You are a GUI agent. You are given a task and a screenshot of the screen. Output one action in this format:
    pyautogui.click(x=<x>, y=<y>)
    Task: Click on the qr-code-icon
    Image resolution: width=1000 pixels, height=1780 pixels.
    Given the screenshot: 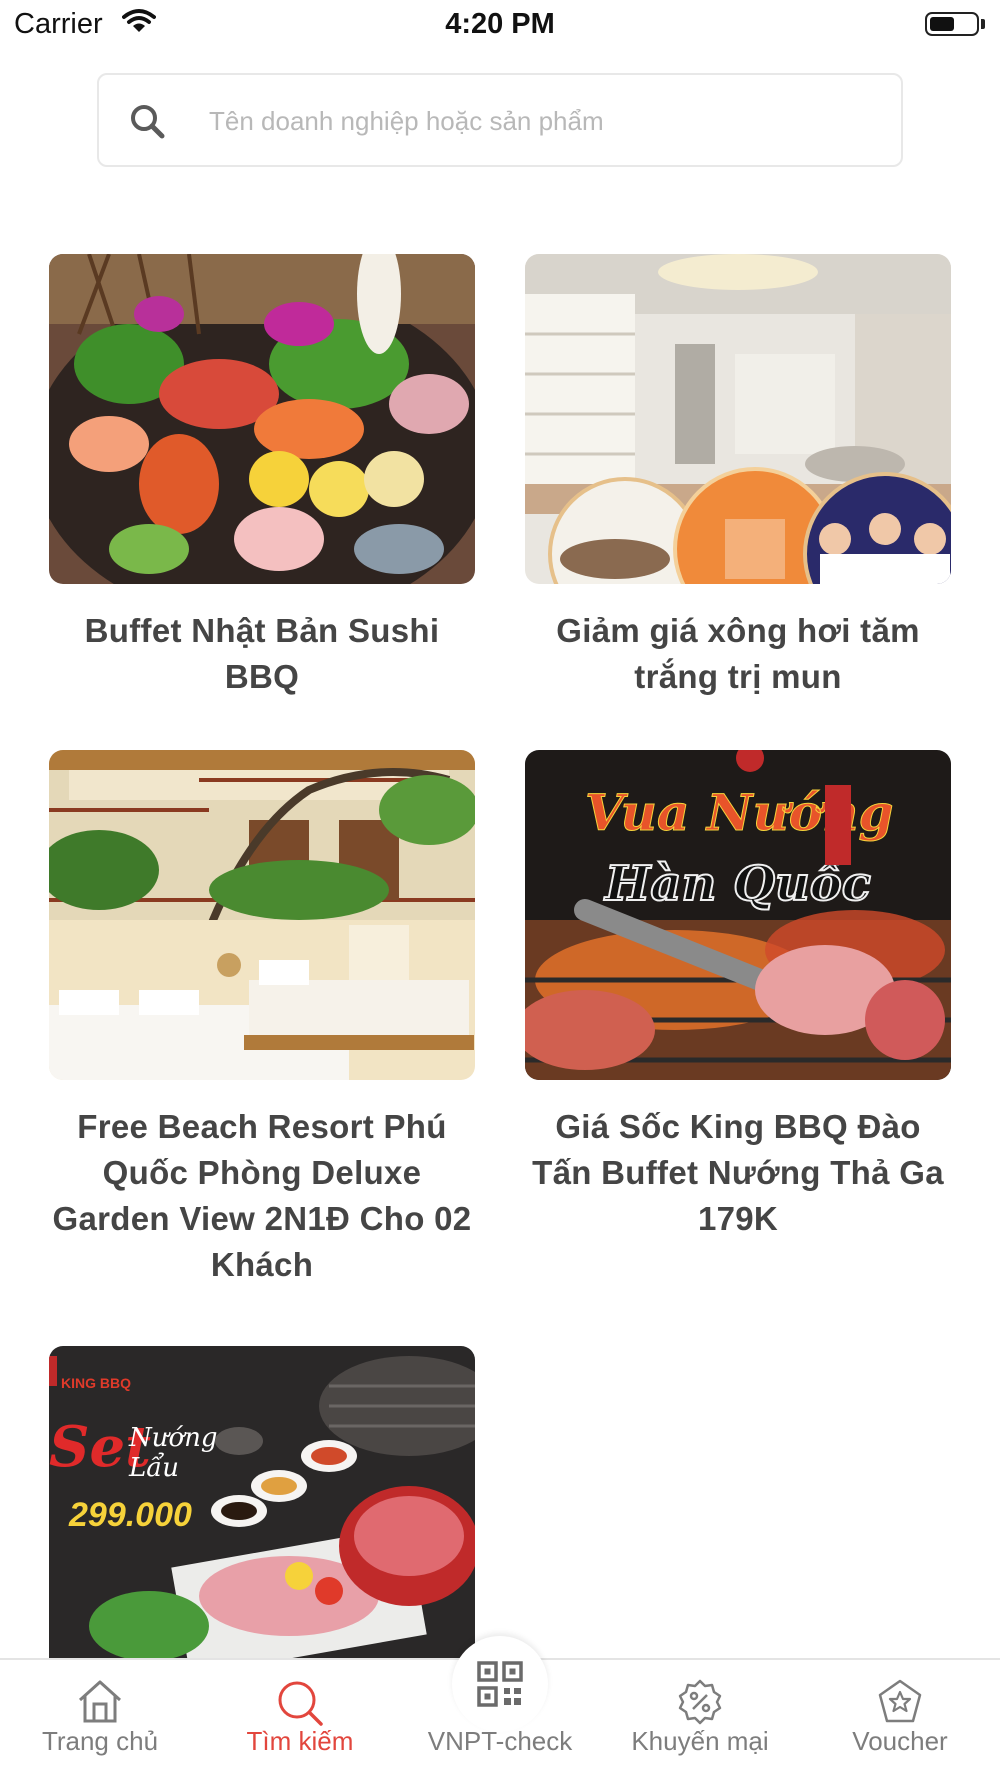 What is the action you would take?
    pyautogui.click(x=500, y=1686)
    